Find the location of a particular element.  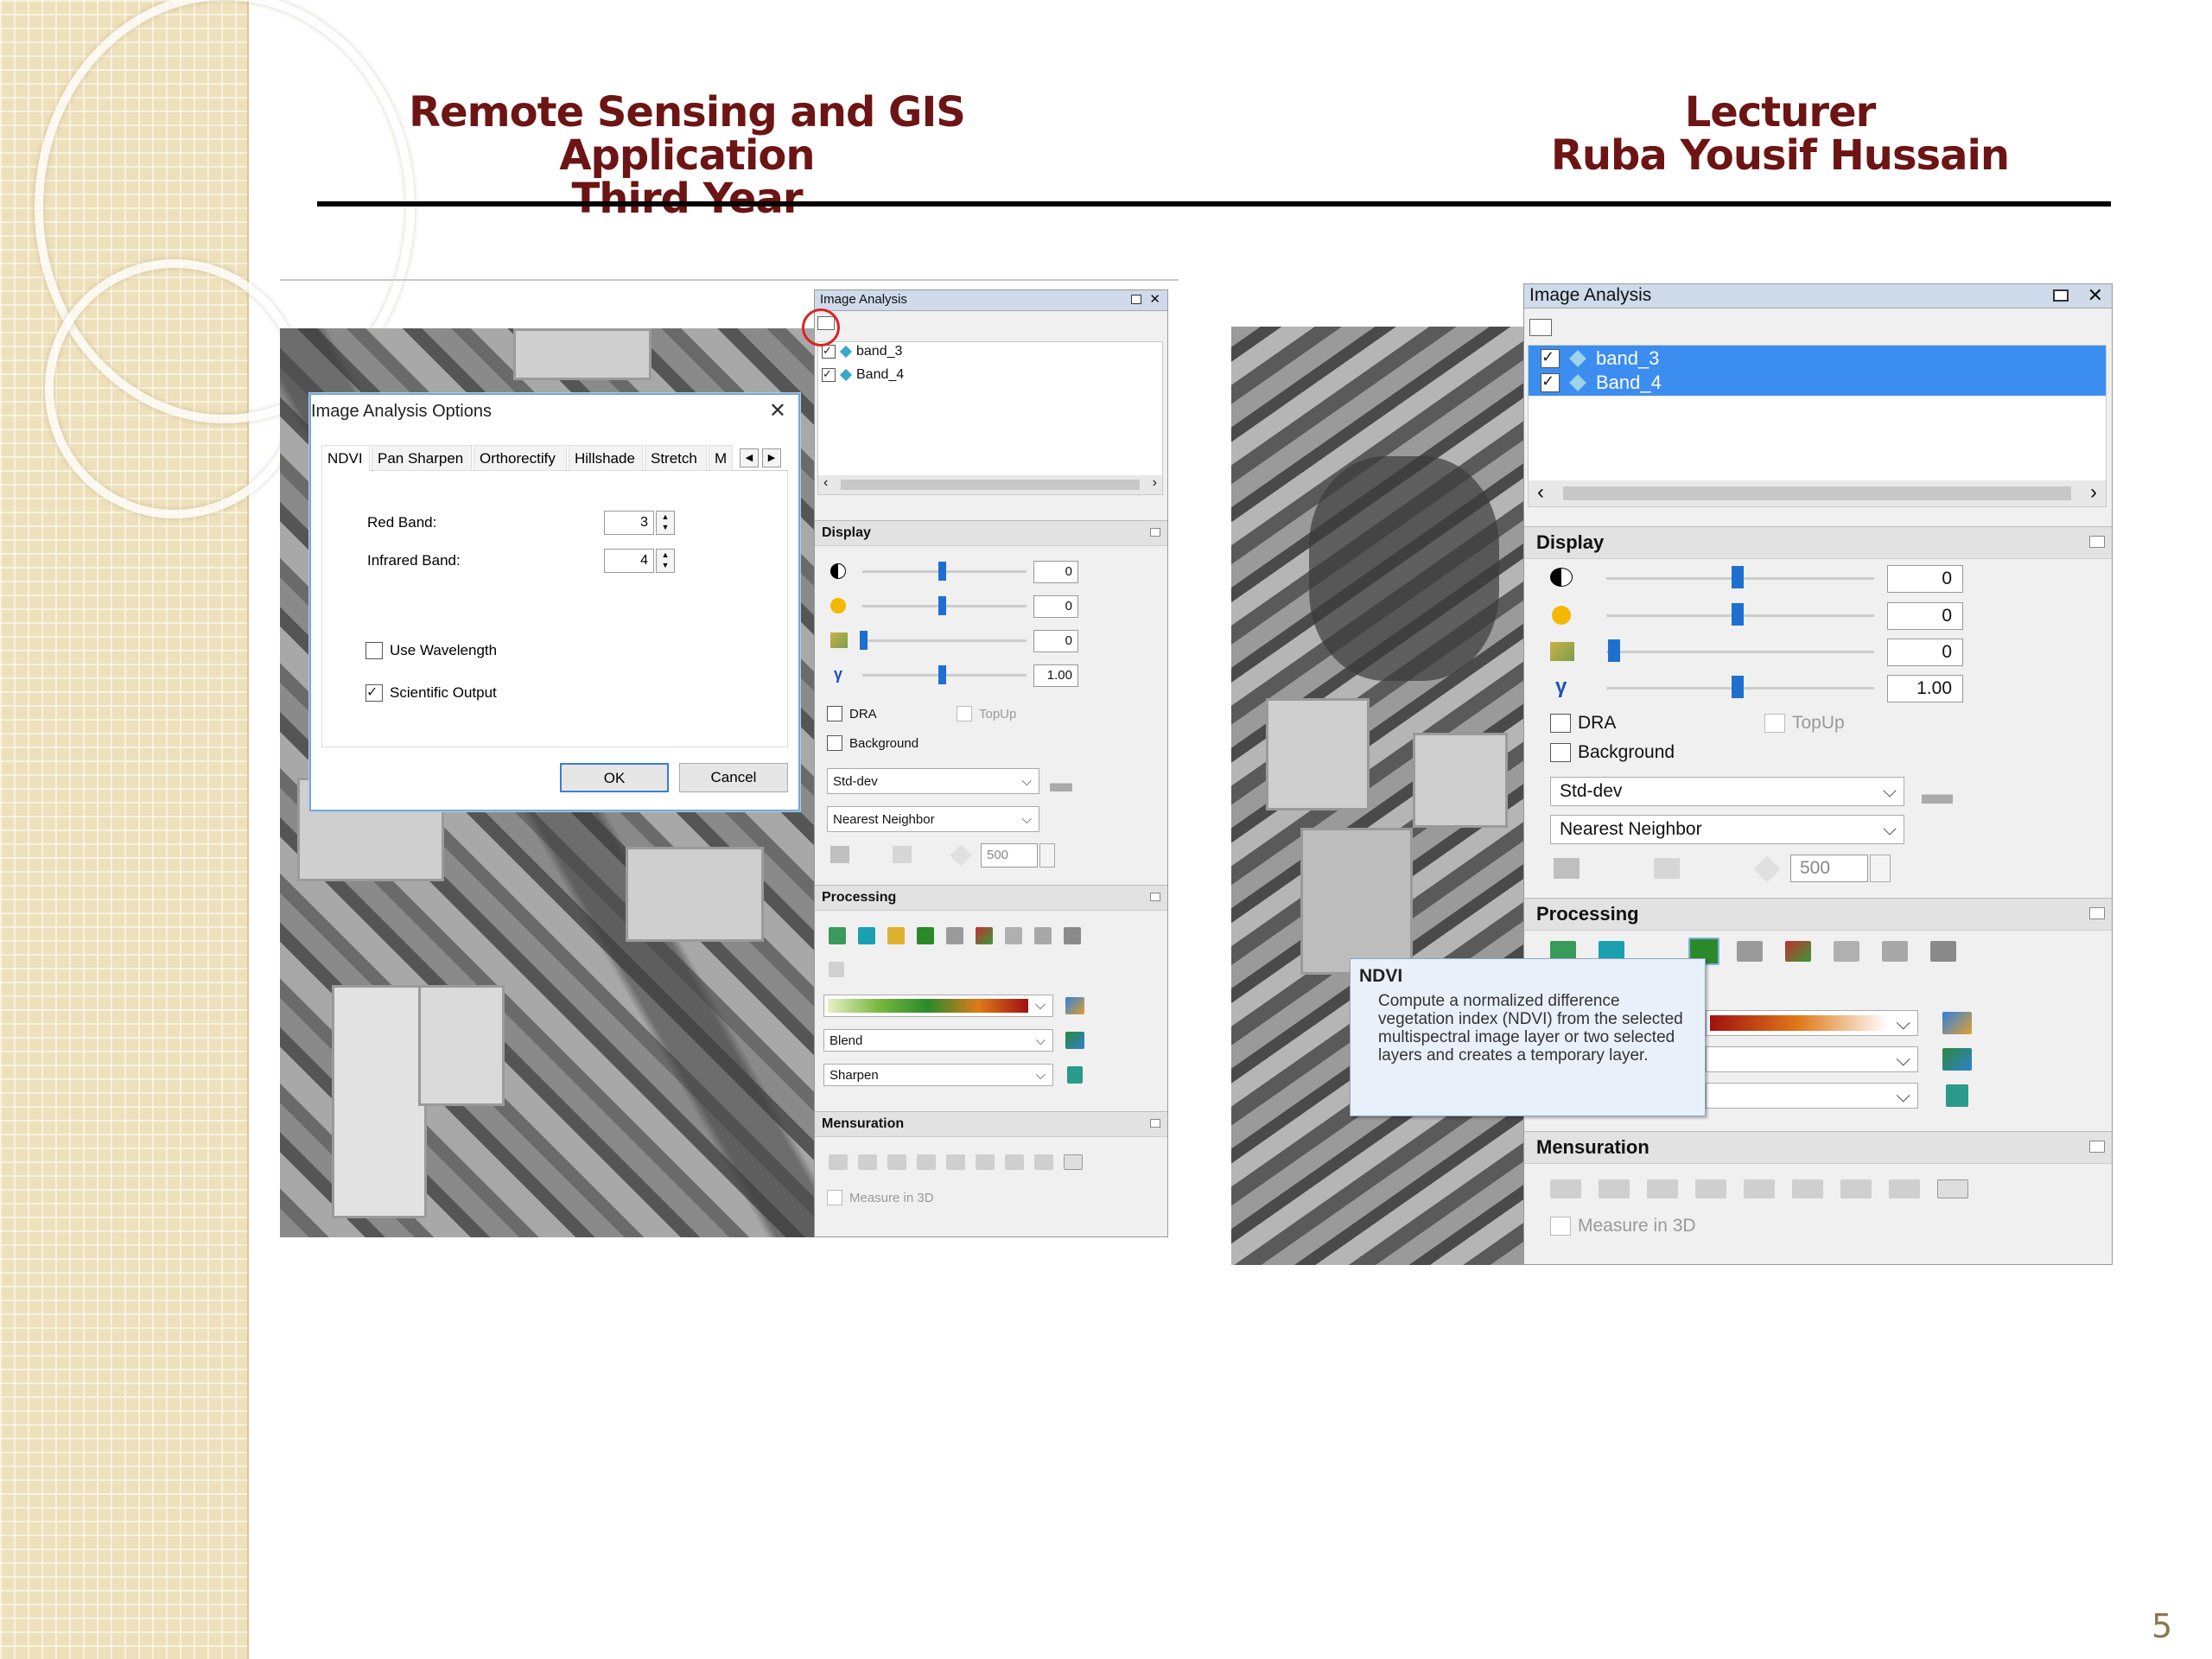

scientific-output-option: Scientific Output is located at coordinates (431, 692).